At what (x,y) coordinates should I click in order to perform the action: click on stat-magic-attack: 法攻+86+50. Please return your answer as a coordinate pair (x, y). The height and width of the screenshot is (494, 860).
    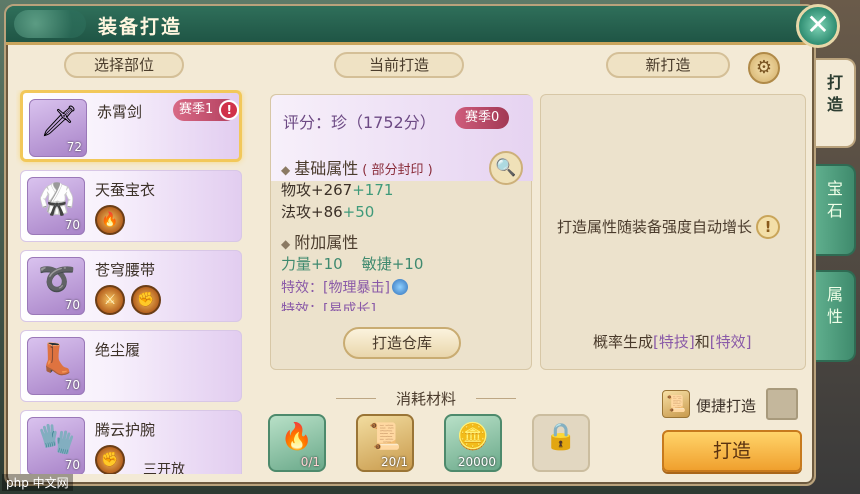
    Looking at the image, I should click on (328, 212).